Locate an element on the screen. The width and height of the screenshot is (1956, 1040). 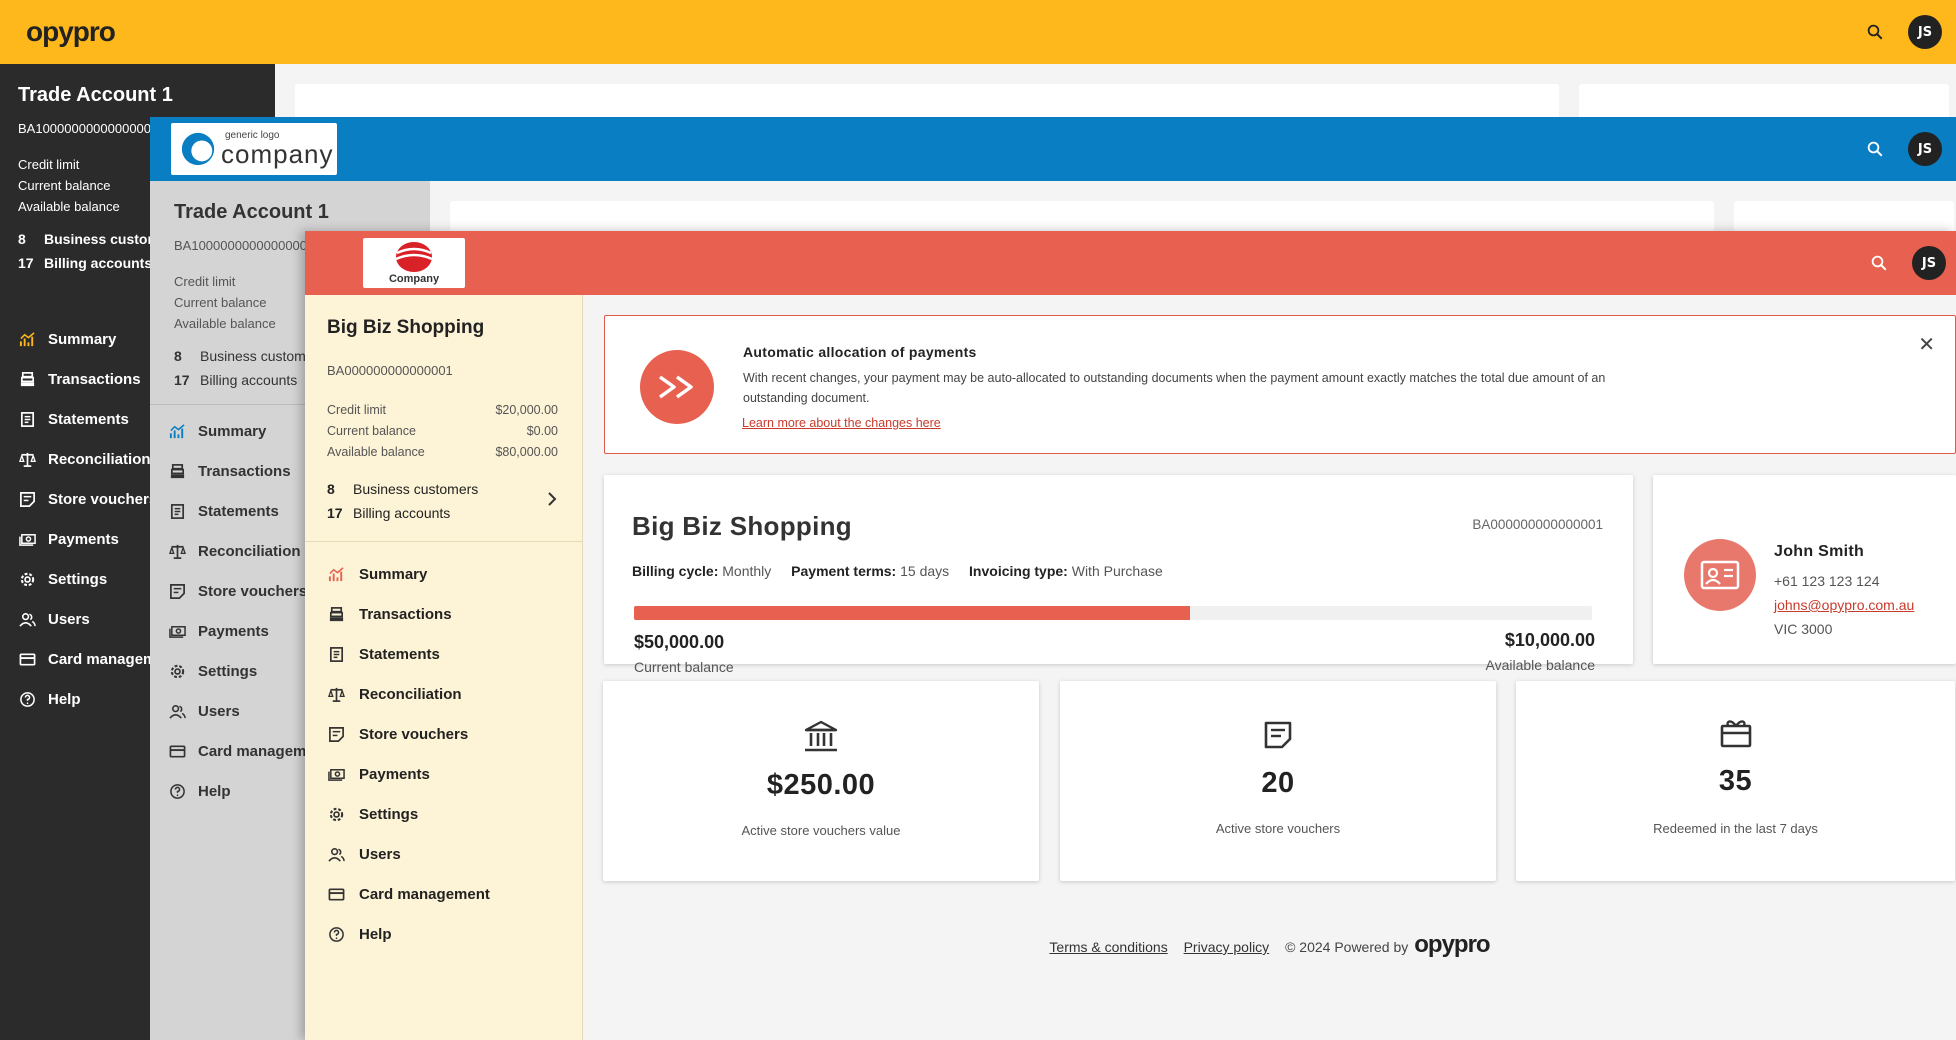
sidebar-item-summary: Summary is located at coordinates (443, 574).